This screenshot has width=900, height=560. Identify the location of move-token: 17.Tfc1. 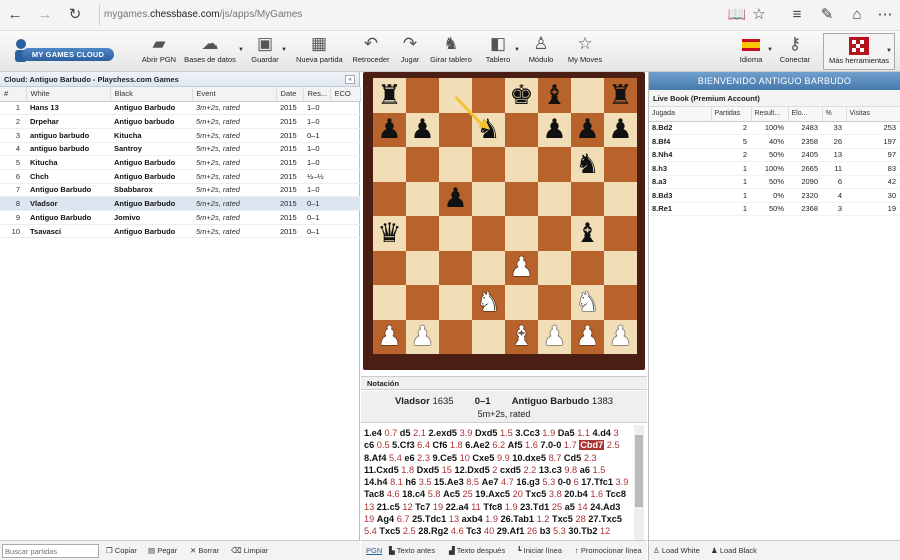
(597, 482).